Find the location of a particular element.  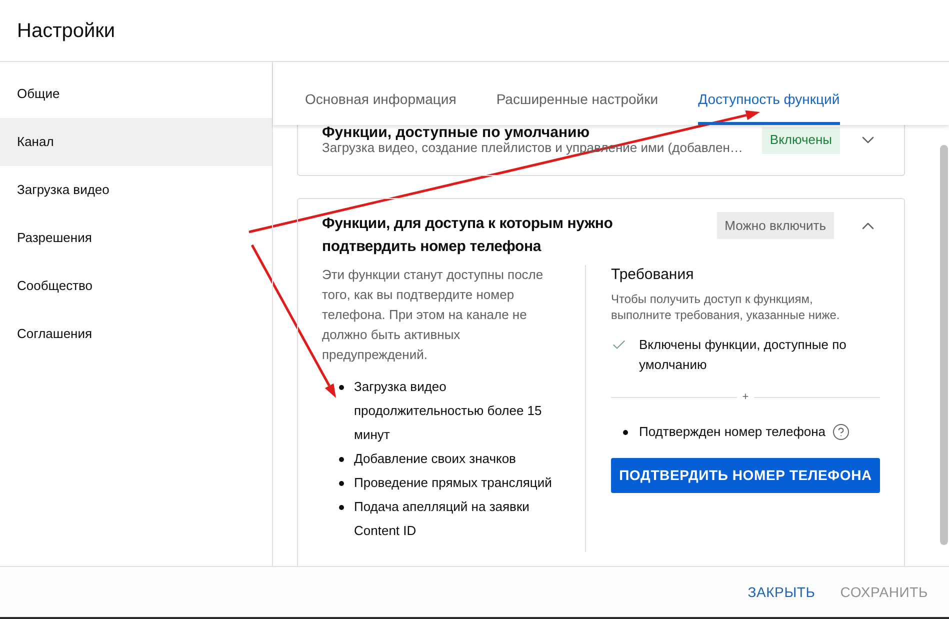

tab: Основная информация is located at coordinates (380, 93).